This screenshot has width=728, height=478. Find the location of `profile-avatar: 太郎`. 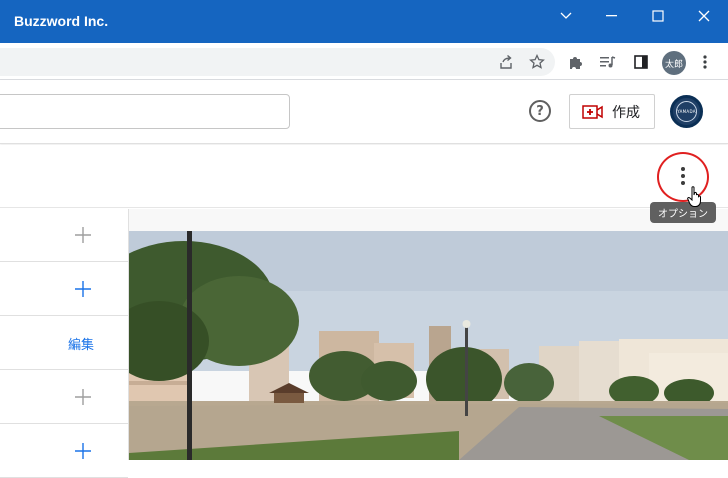

profile-avatar: 太郎 is located at coordinates (674, 63).